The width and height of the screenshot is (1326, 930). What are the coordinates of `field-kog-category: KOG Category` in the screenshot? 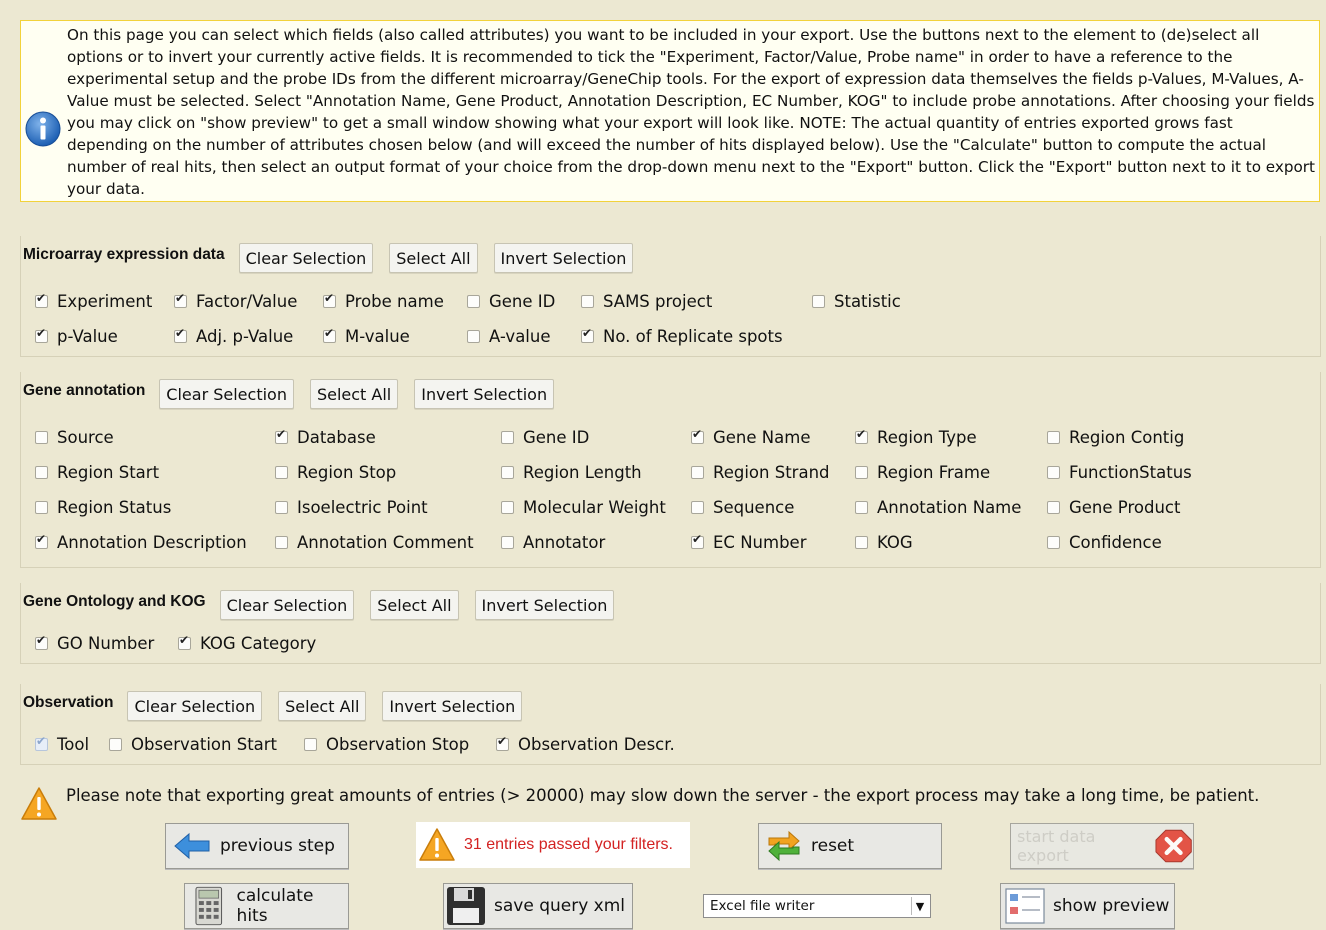 It's located at (247, 643).